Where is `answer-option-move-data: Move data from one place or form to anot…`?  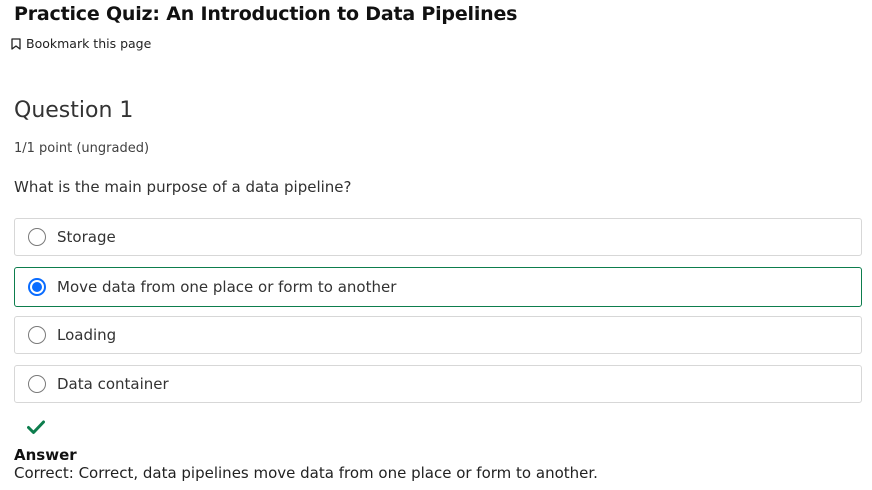 answer-option-move-data: Move data from one place or form to anot… is located at coordinates (438, 287).